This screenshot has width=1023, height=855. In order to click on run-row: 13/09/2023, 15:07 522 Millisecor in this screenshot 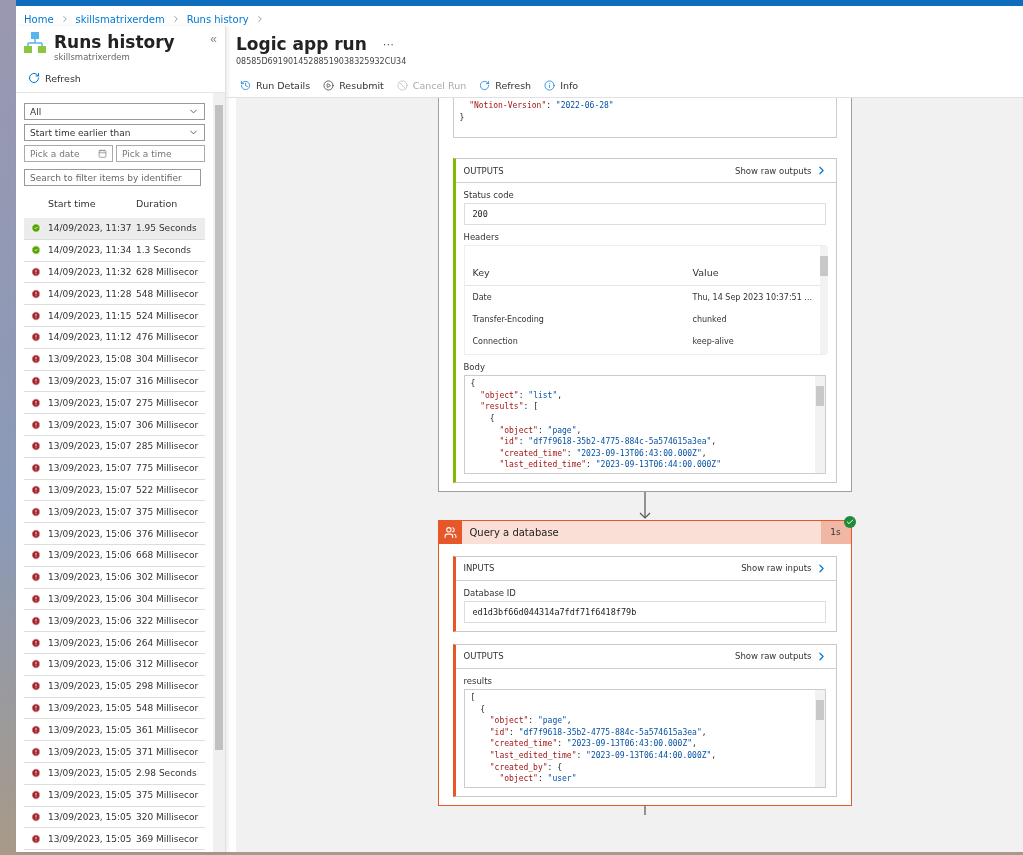, I will do `click(114, 490)`.